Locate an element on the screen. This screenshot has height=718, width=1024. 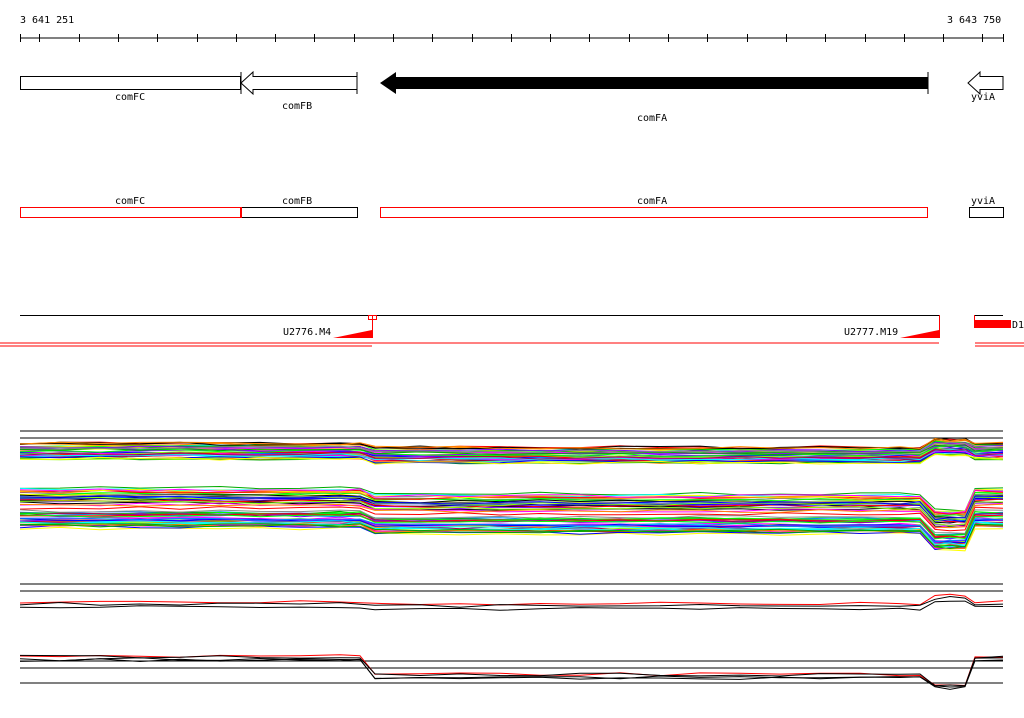
ruler-end-label: 3 643 750 is located at coordinates (974, 20).